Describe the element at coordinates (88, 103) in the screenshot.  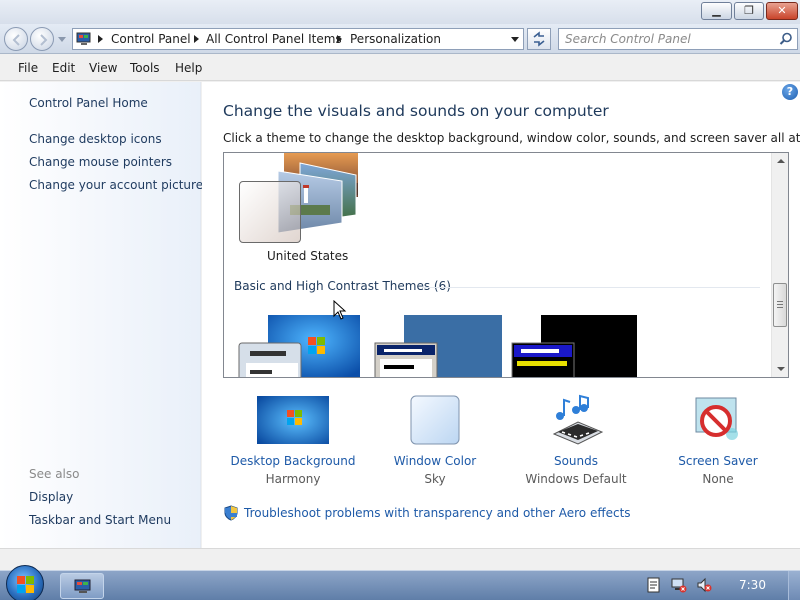
I see `control-panel-home-link: Control Panel Home` at that location.